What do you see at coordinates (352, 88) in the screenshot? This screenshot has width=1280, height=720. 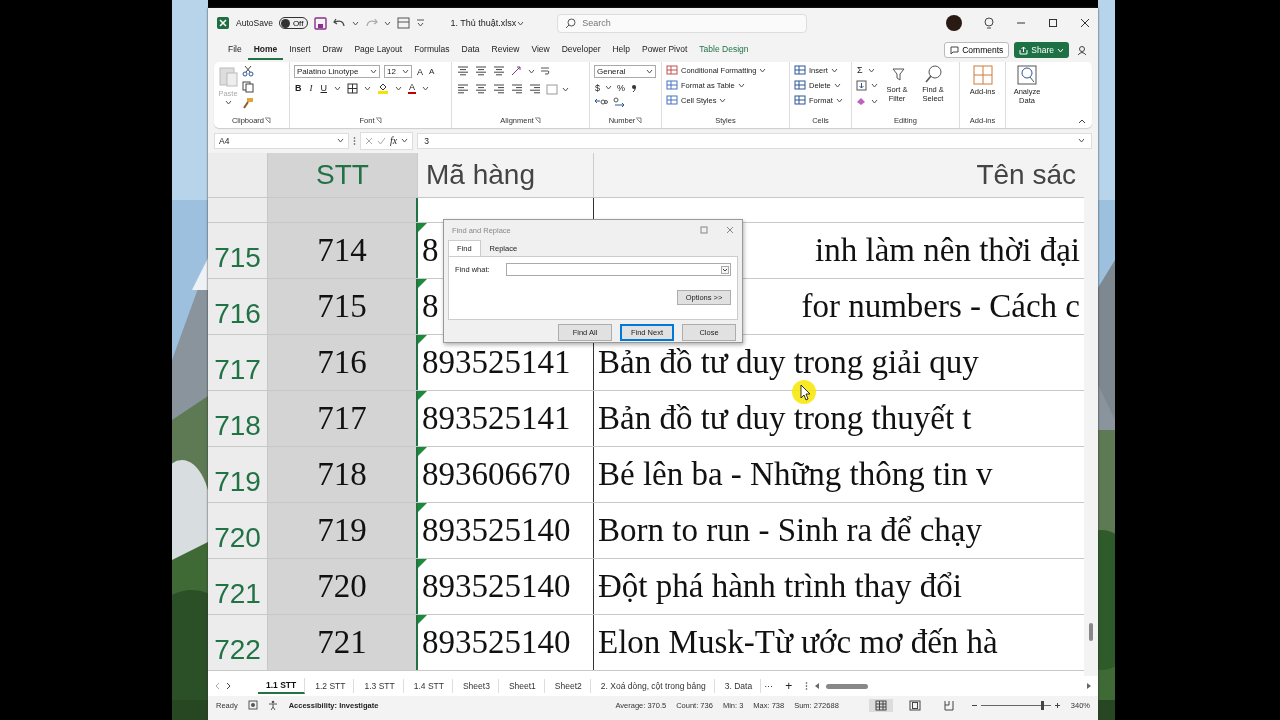 I see `borders-icon` at bounding box center [352, 88].